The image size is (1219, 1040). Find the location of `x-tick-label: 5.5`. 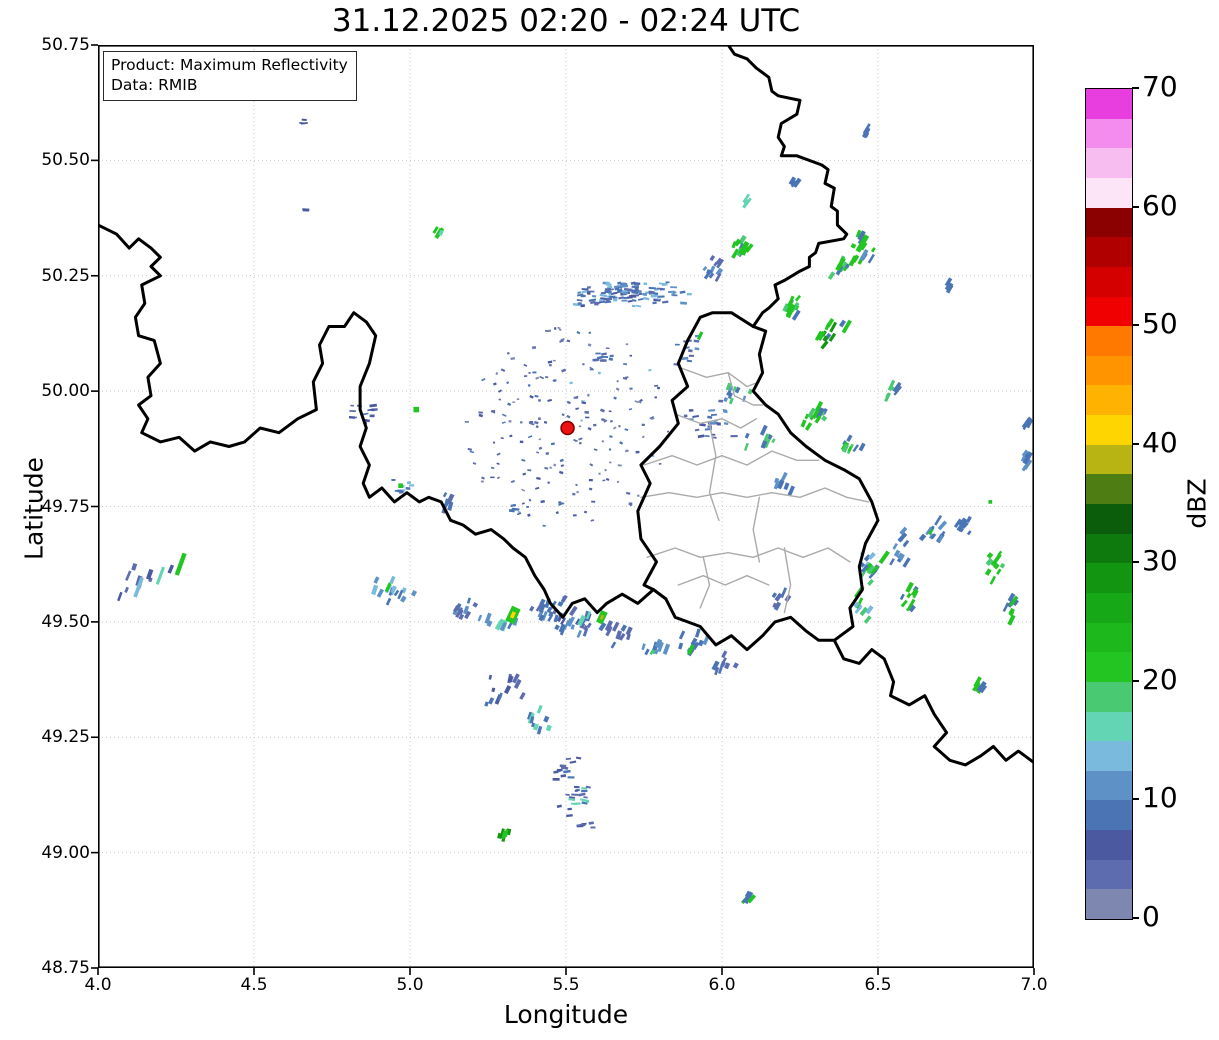

x-tick-label: 5.5 is located at coordinates (566, 985).